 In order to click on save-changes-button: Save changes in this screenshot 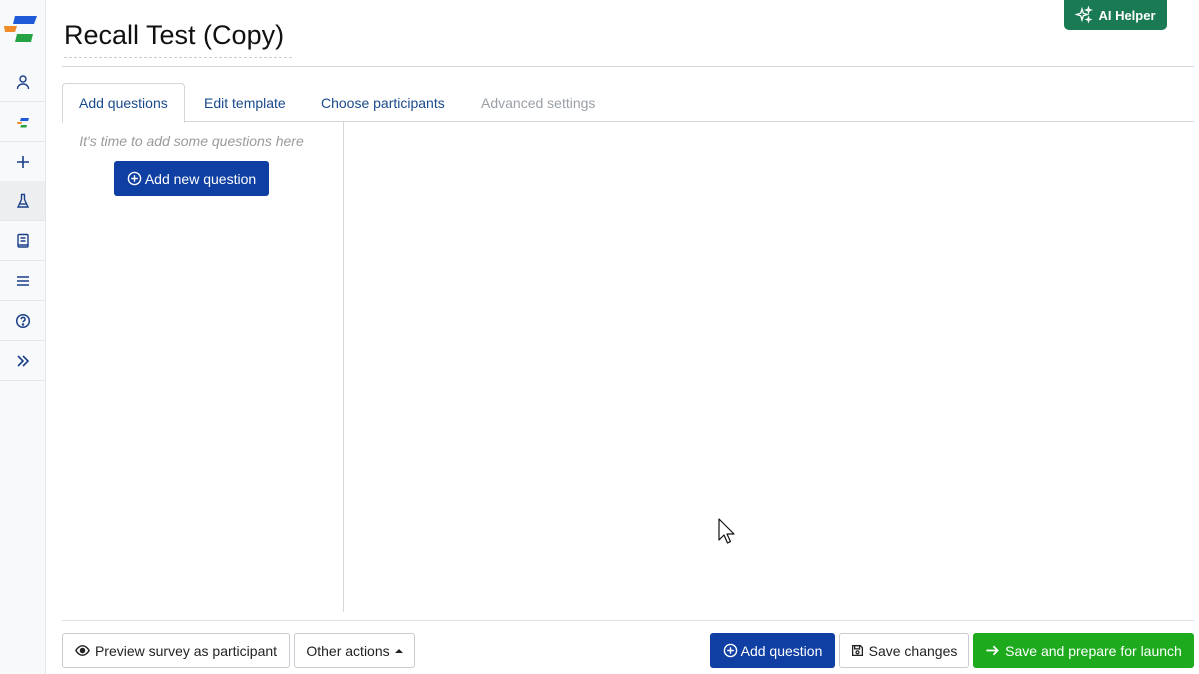, I will do `click(904, 650)`.